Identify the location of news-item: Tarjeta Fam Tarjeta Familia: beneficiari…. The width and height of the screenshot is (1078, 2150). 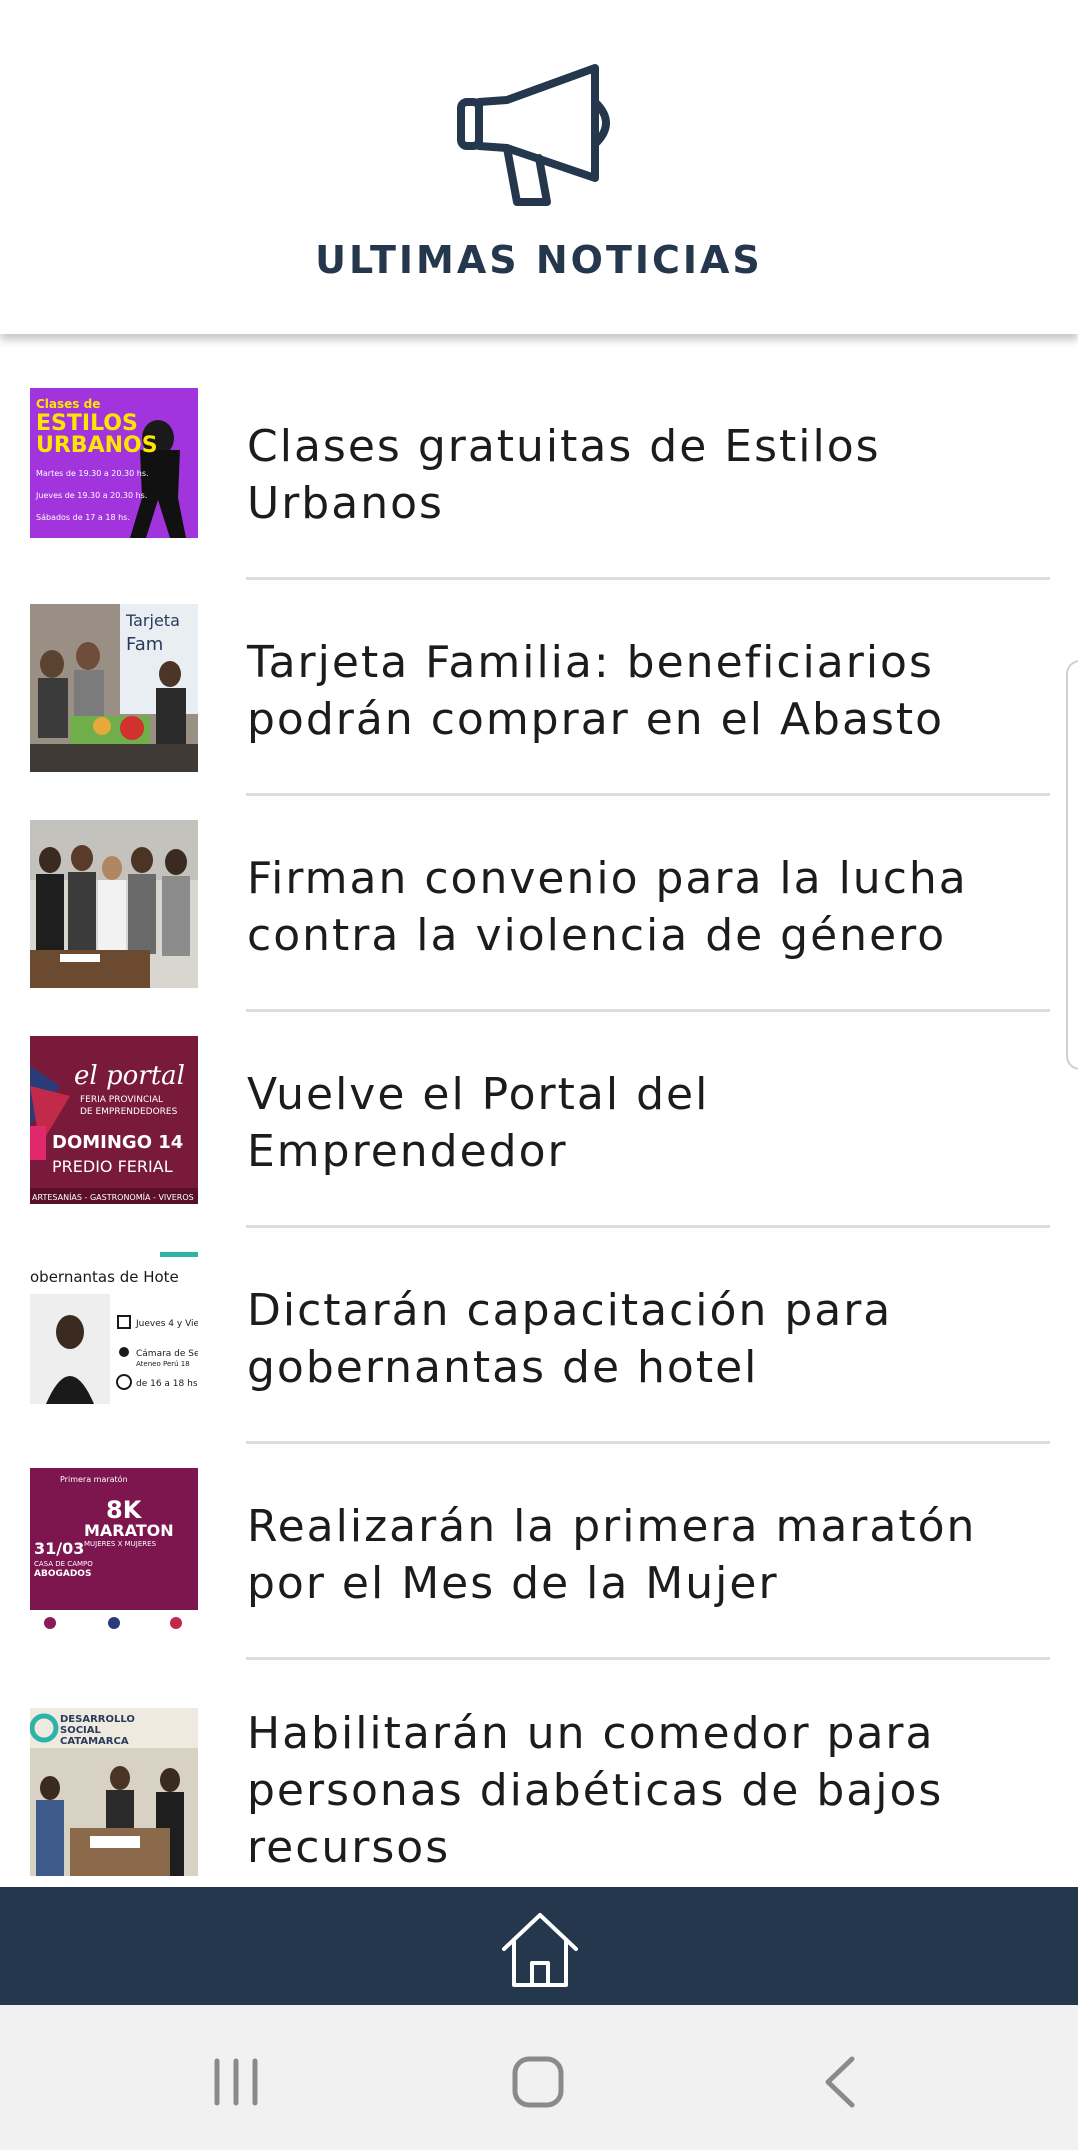
(539, 673).